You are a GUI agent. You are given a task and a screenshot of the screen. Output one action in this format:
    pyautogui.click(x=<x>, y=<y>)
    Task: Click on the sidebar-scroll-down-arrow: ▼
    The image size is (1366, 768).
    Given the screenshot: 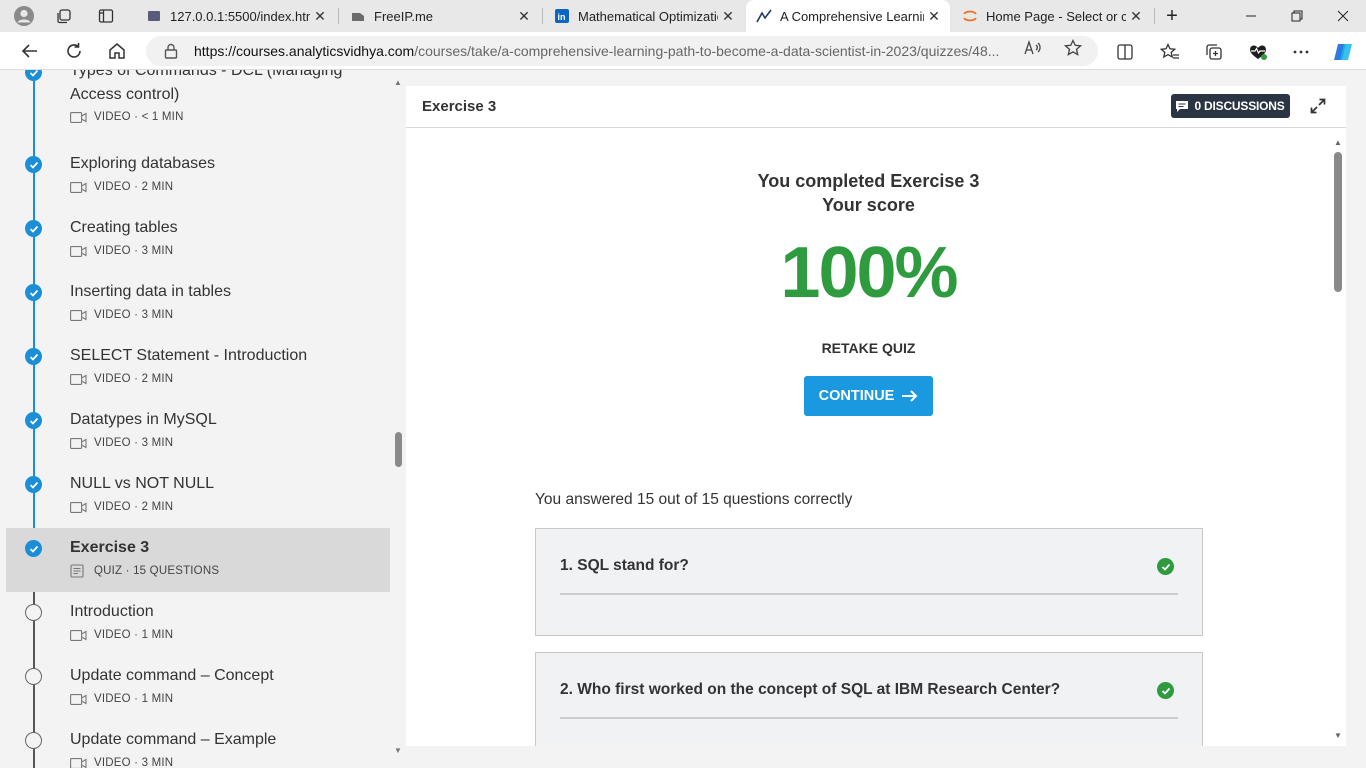 What is the action you would take?
    pyautogui.click(x=398, y=751)
    